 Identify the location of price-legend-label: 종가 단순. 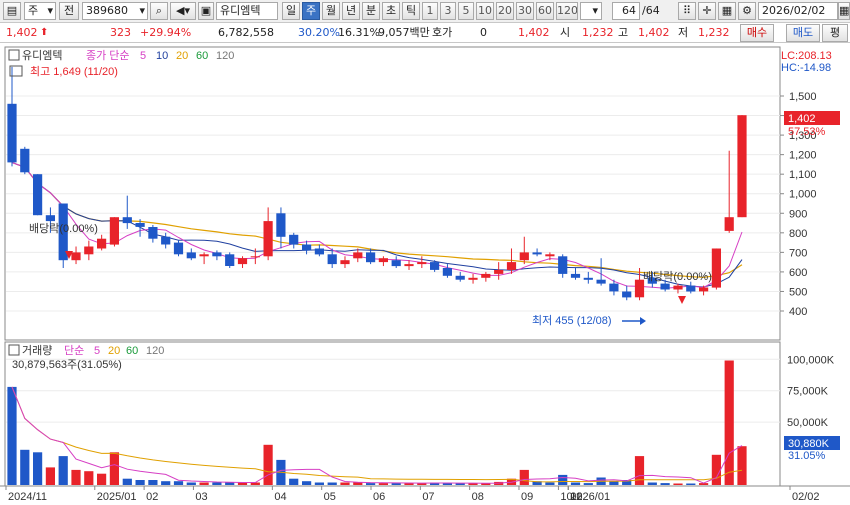
(108, 55).